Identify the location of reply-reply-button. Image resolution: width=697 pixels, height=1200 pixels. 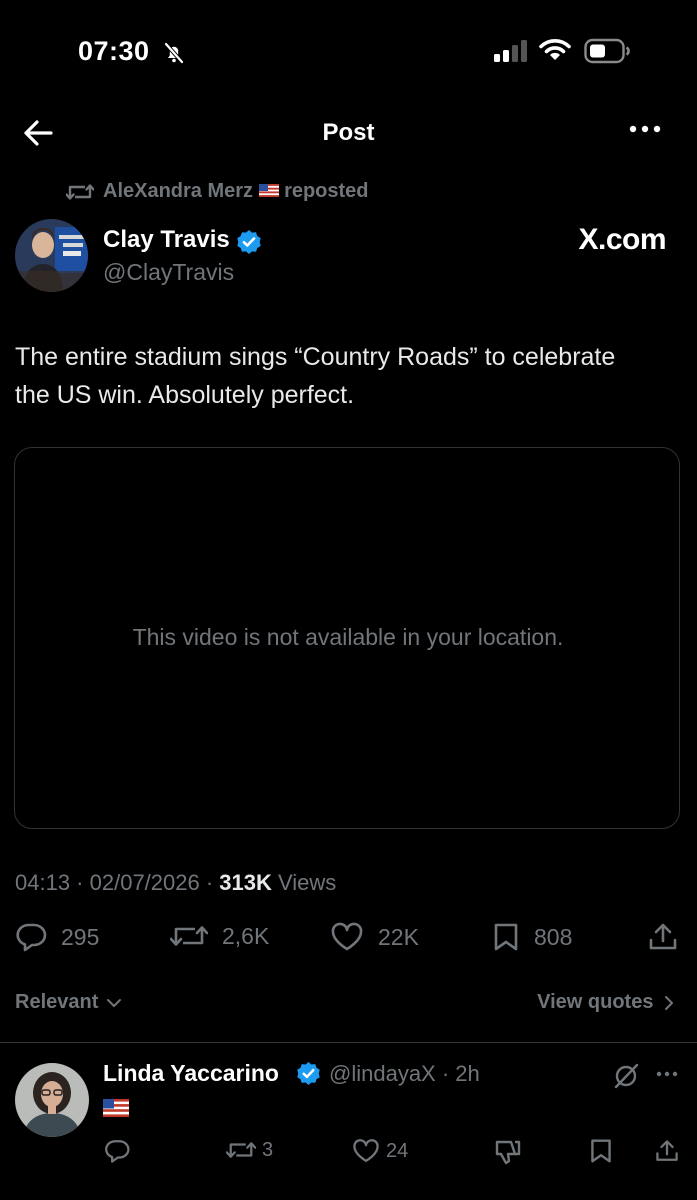
(117, 1151).